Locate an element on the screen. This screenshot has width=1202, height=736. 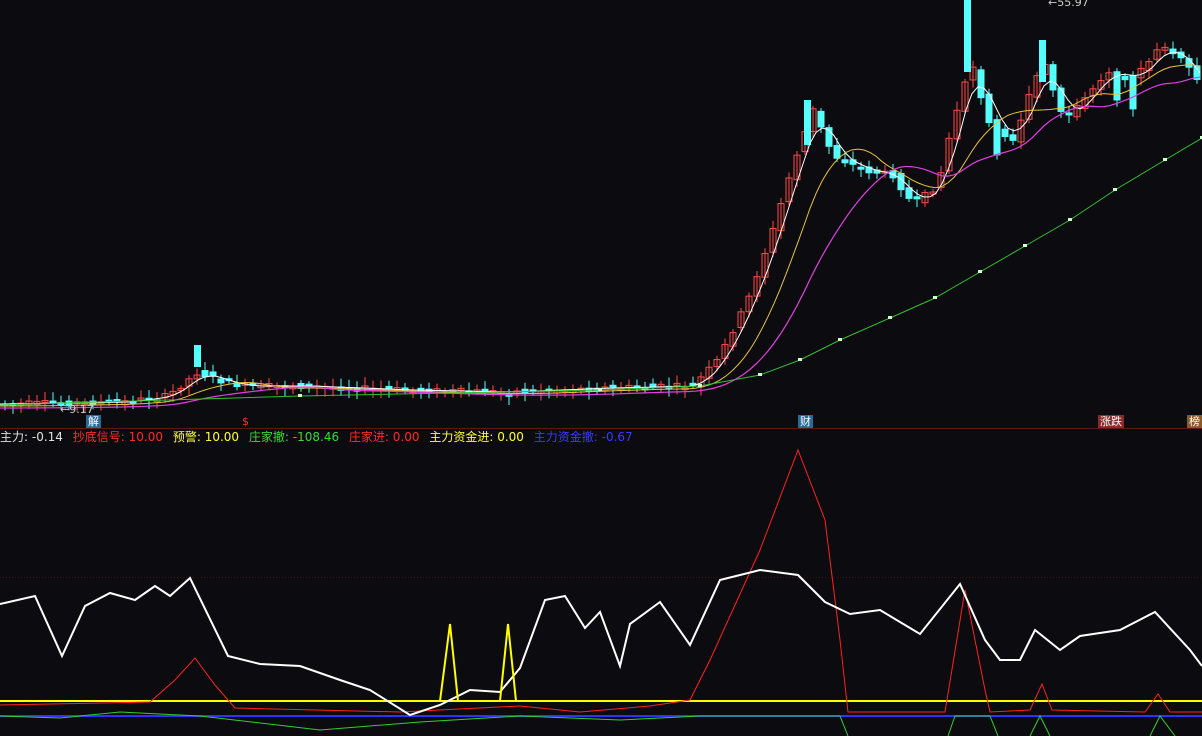
yujing-spike-line is located at coordinates (478, 662).